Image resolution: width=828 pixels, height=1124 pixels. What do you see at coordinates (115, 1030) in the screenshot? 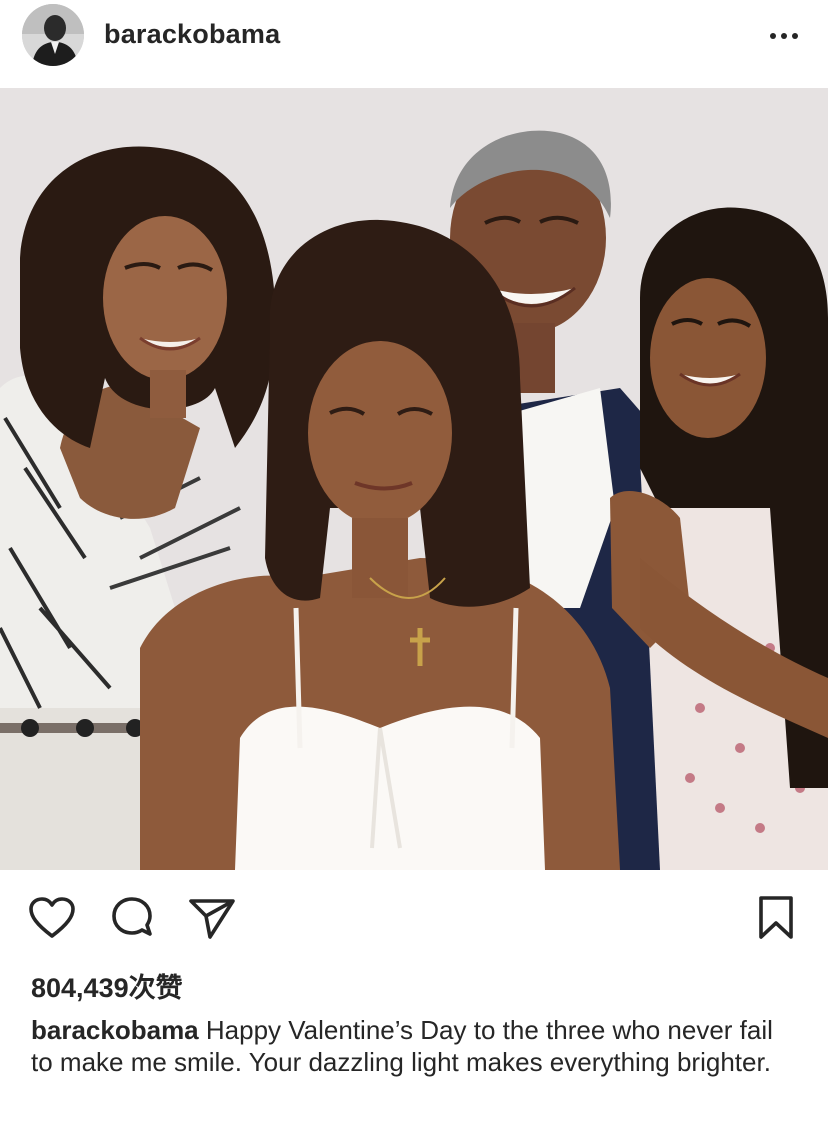
I see `caption-username: barackobama` at bounding box center [115, 1030].